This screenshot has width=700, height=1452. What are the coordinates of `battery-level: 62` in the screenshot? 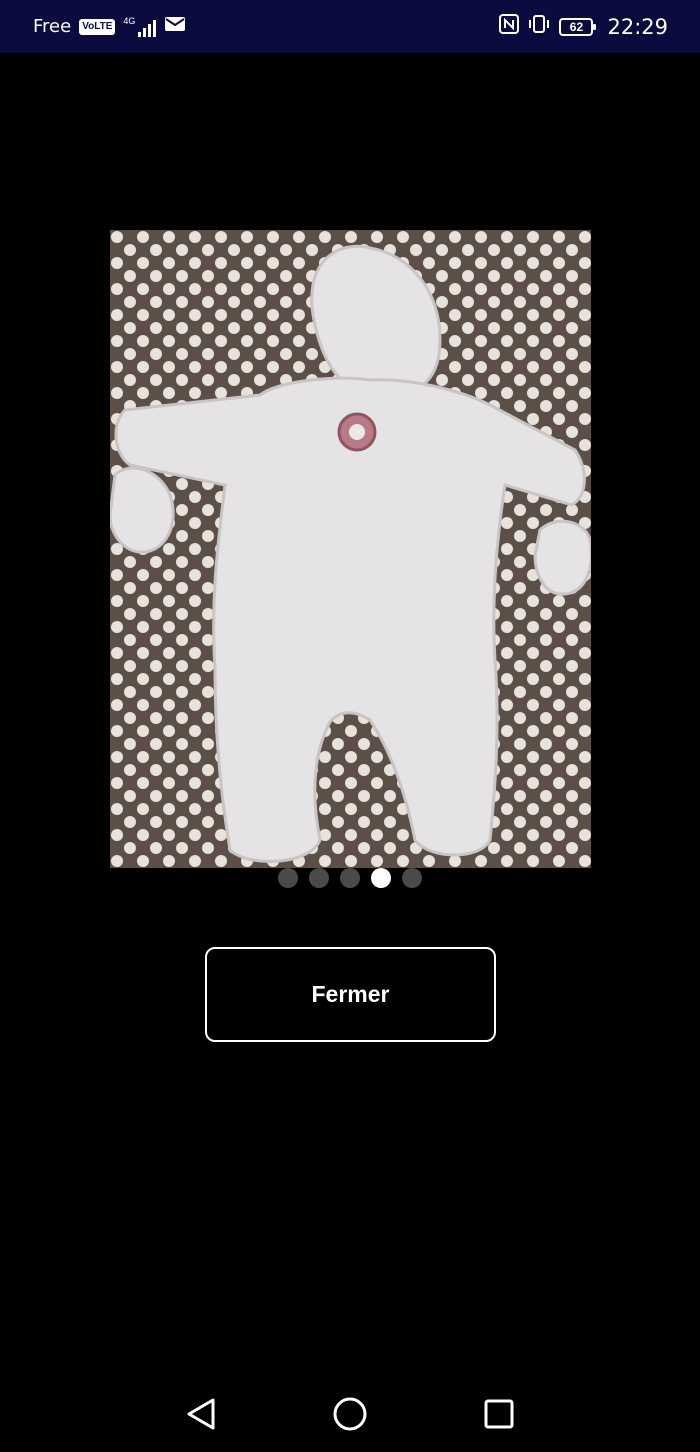 It's located at (576, 26).